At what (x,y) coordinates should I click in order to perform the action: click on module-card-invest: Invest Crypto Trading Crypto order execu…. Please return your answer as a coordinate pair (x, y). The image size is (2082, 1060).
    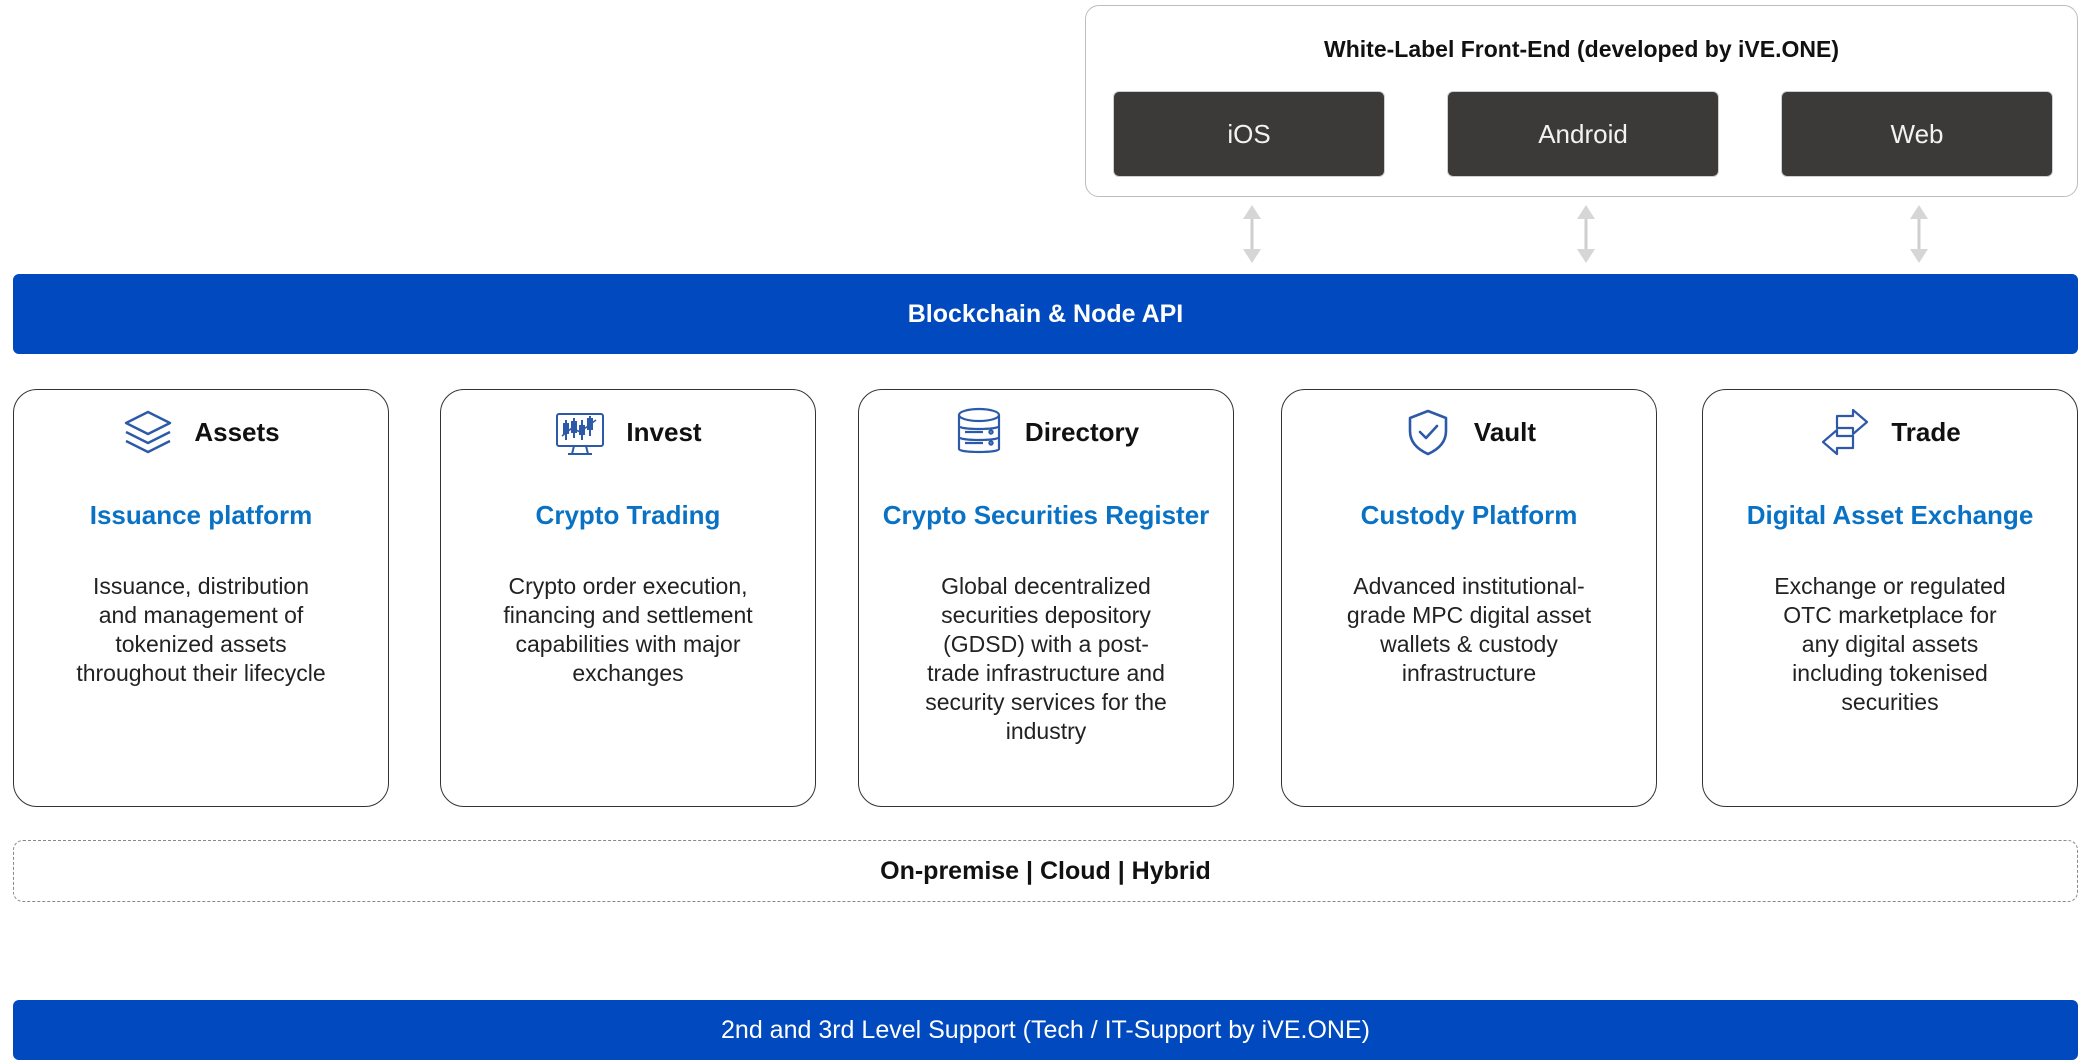
    Looking at the image, I should click on (628, 598).